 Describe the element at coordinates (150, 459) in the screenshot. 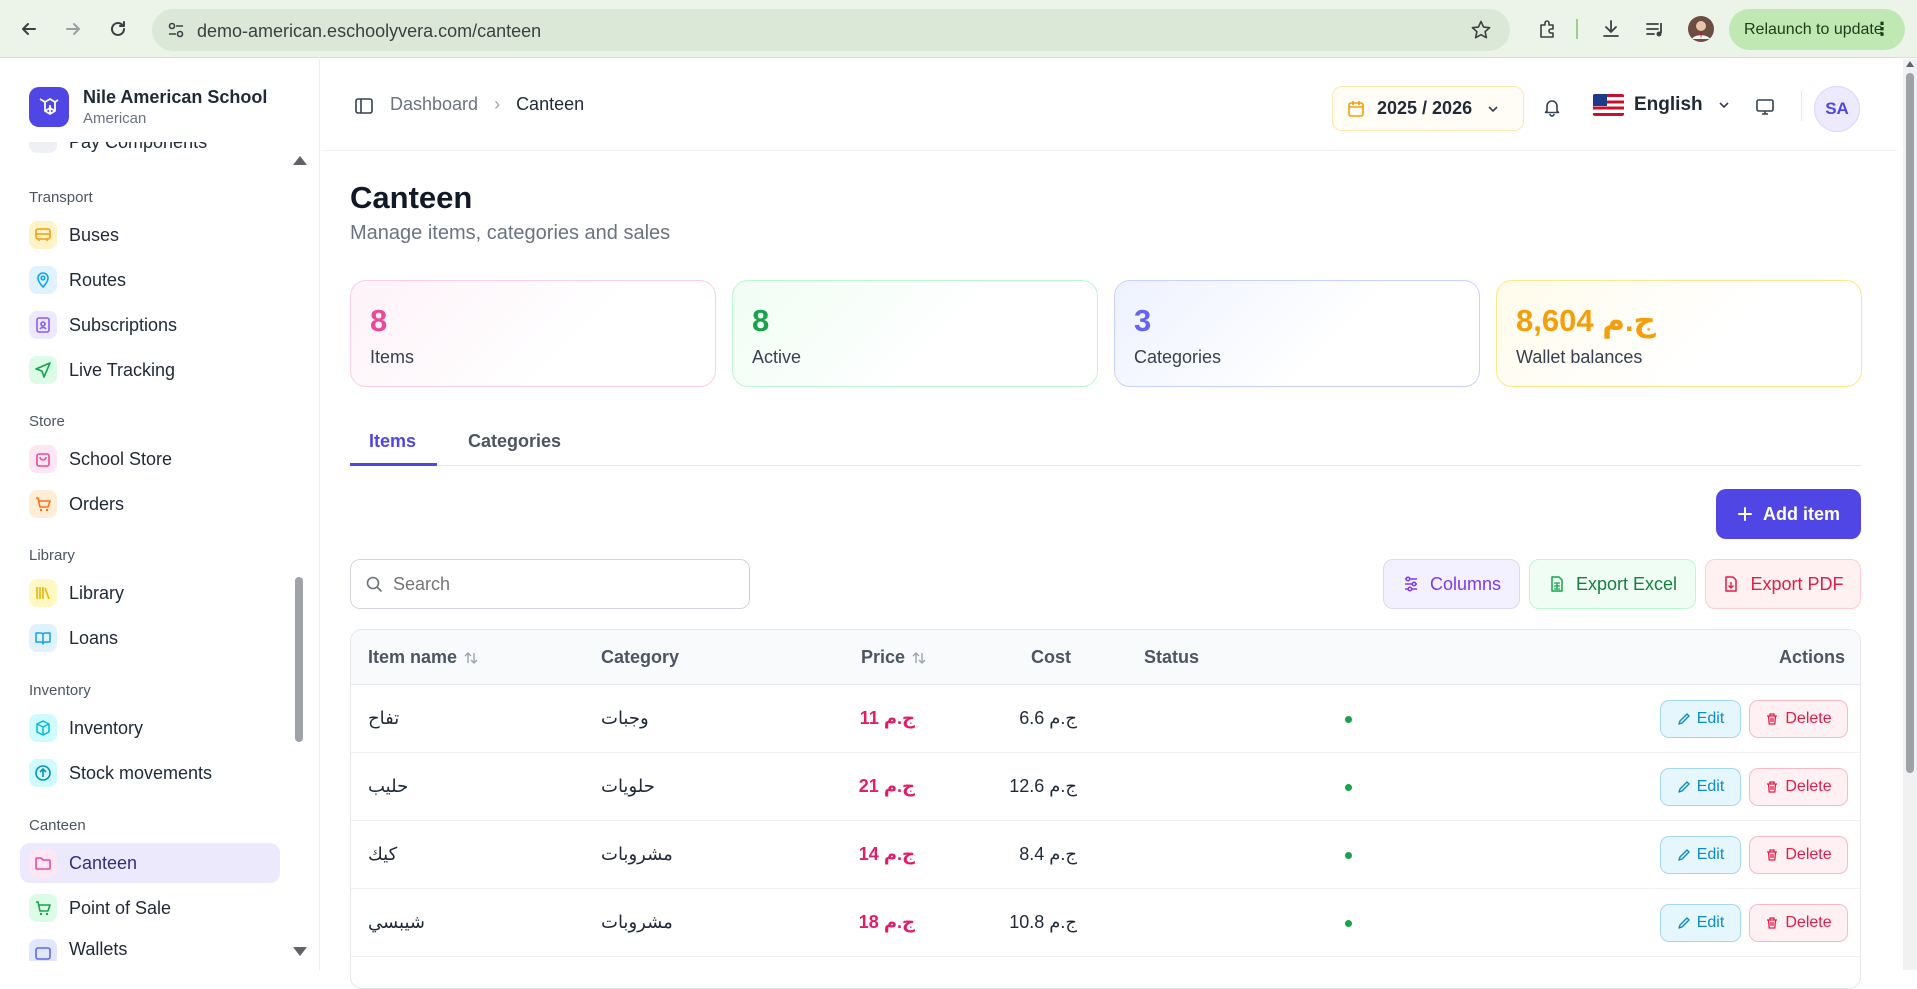

I see `sidebar-item-school-store: School Store` at that location.